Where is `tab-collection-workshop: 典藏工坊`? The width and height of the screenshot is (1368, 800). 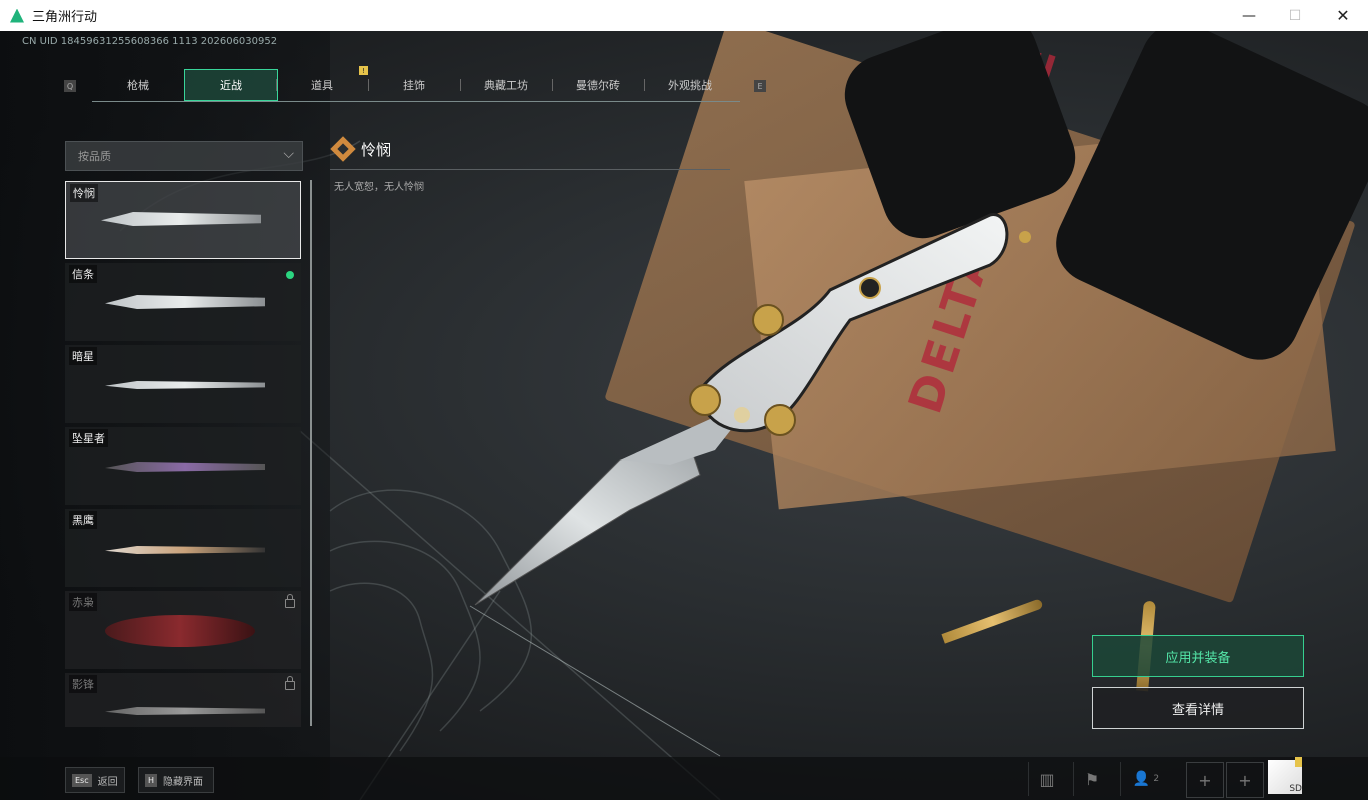 tab-collection-workshop: 典藏工坊 is located at coordinates (506, 85).